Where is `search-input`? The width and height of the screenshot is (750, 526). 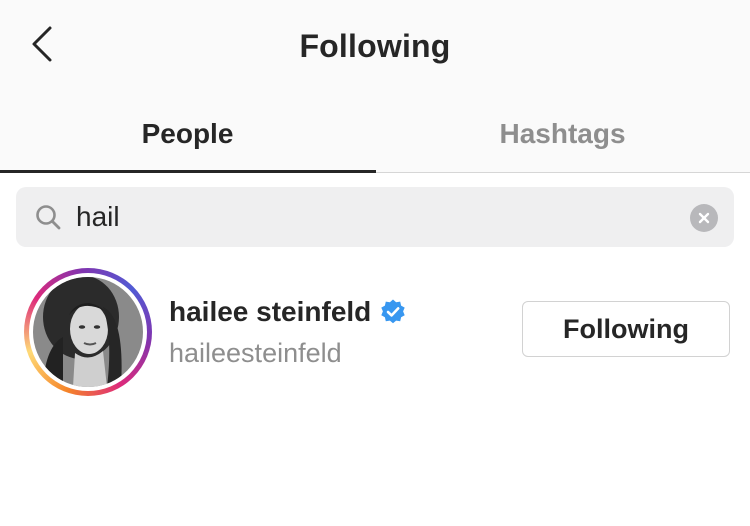
search-input is located at coordinates (376, 217).